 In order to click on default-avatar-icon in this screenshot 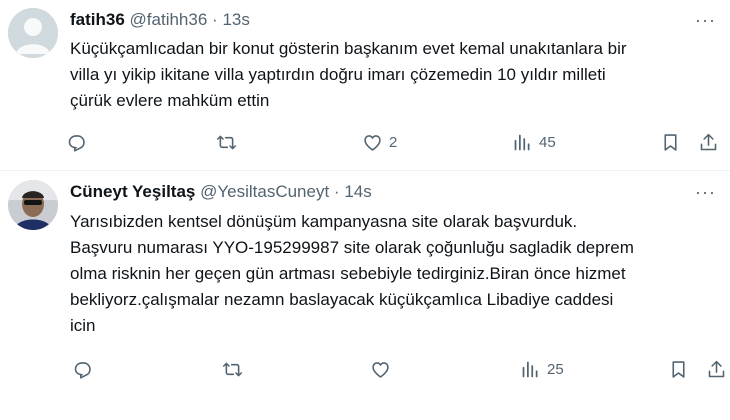, I will do `click(33, 33)`.